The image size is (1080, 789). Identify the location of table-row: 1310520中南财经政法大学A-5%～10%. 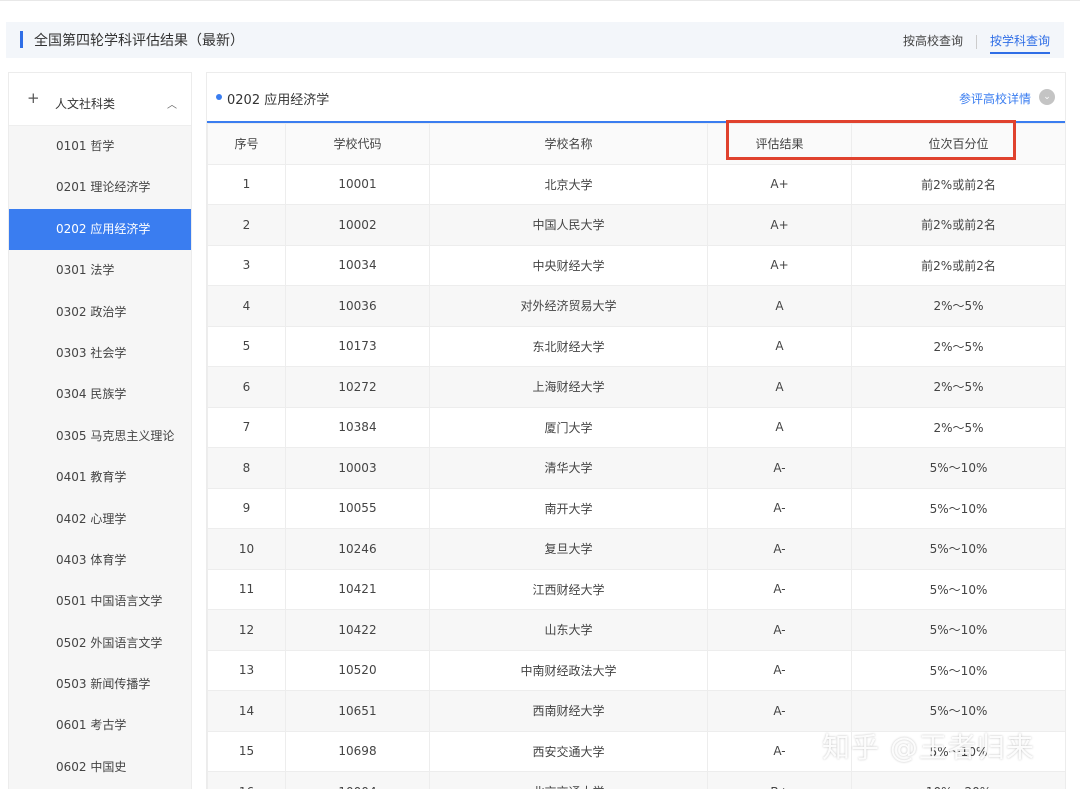
(637, 670).